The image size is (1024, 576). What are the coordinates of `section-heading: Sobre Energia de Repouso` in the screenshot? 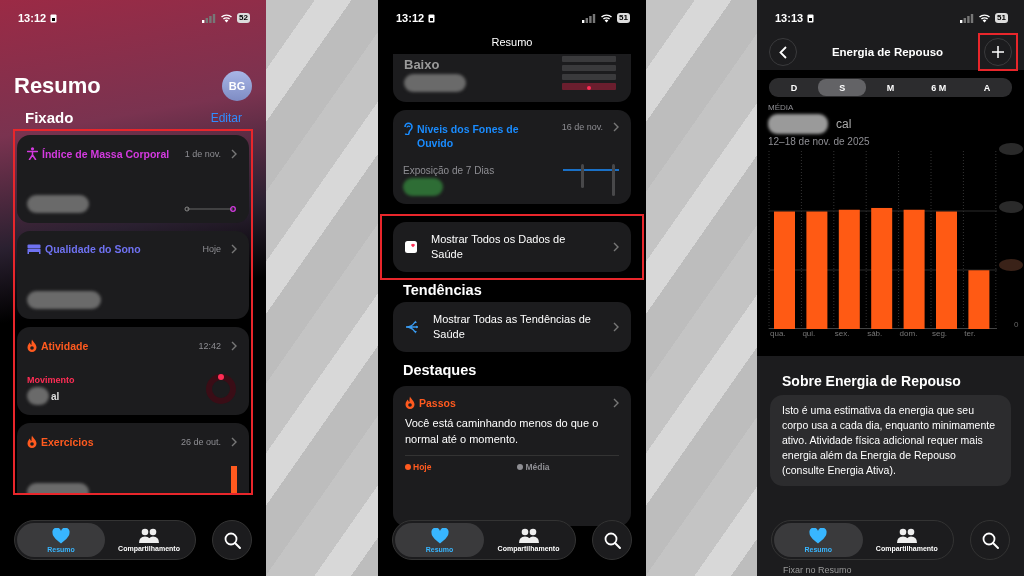 It's located at (872, 381).